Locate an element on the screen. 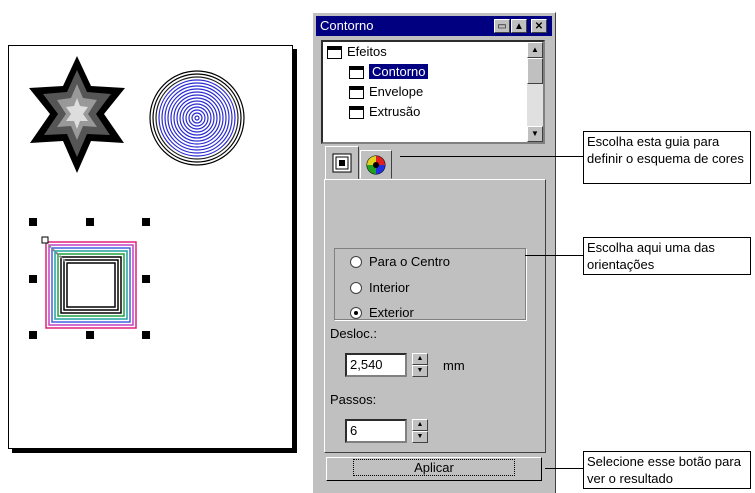 The height and width of the screenshot is (493, 755). contoured-square is located at coordinates (89, 282).